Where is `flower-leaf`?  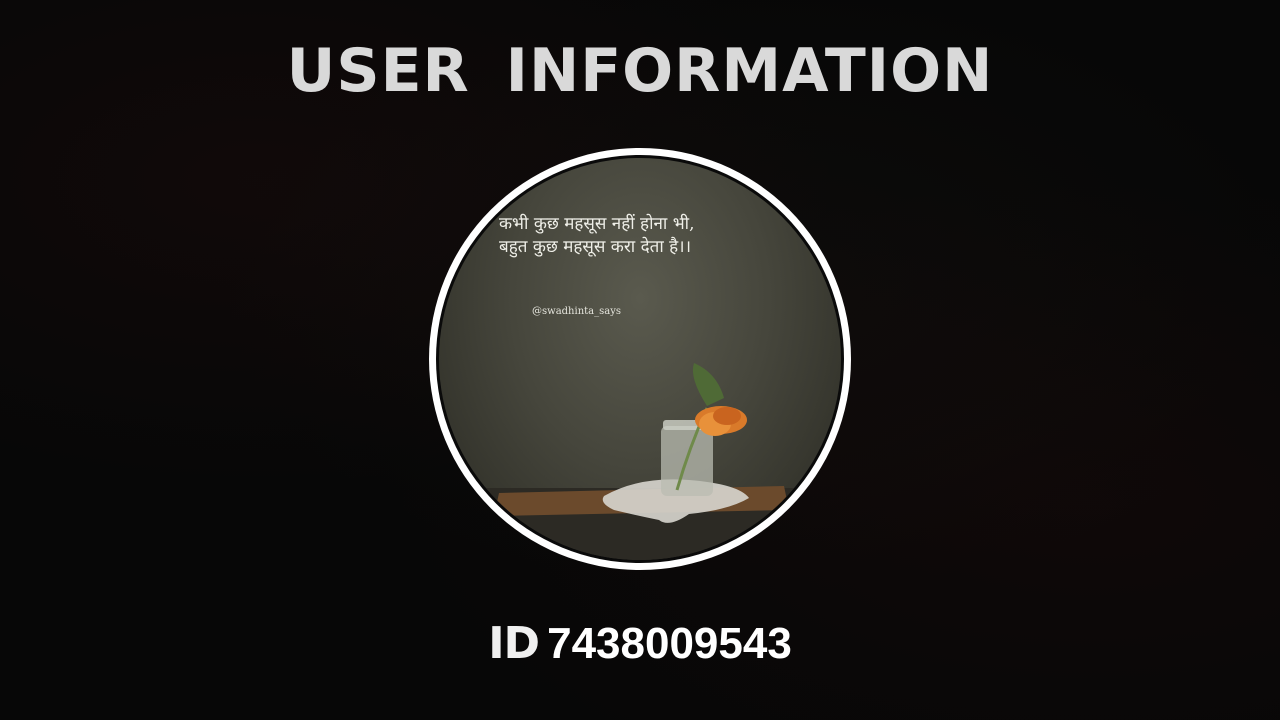
flower-leaf is located at coordinates (708, 384).